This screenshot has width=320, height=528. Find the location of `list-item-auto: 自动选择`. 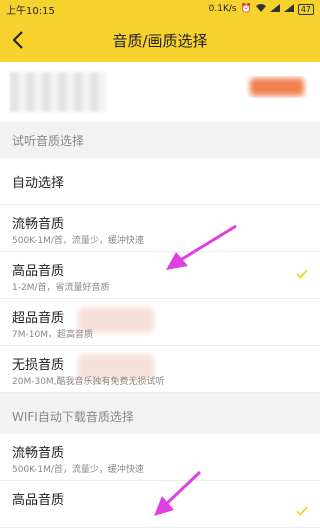

list-item-auto: 自动选择 is located at coordinates (160, 181).